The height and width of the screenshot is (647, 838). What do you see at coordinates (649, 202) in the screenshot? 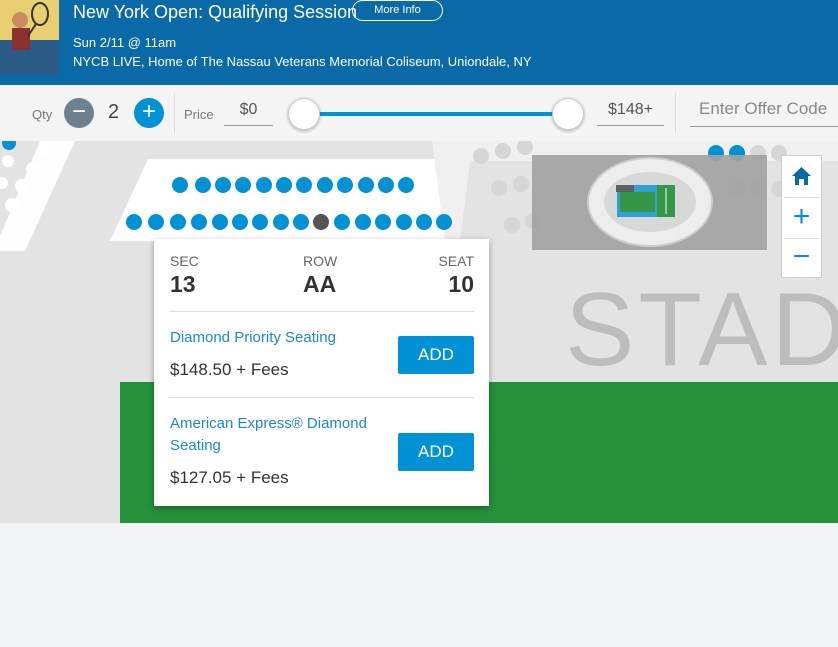
I see `venue-minimap` at bounding box center [649, 202].